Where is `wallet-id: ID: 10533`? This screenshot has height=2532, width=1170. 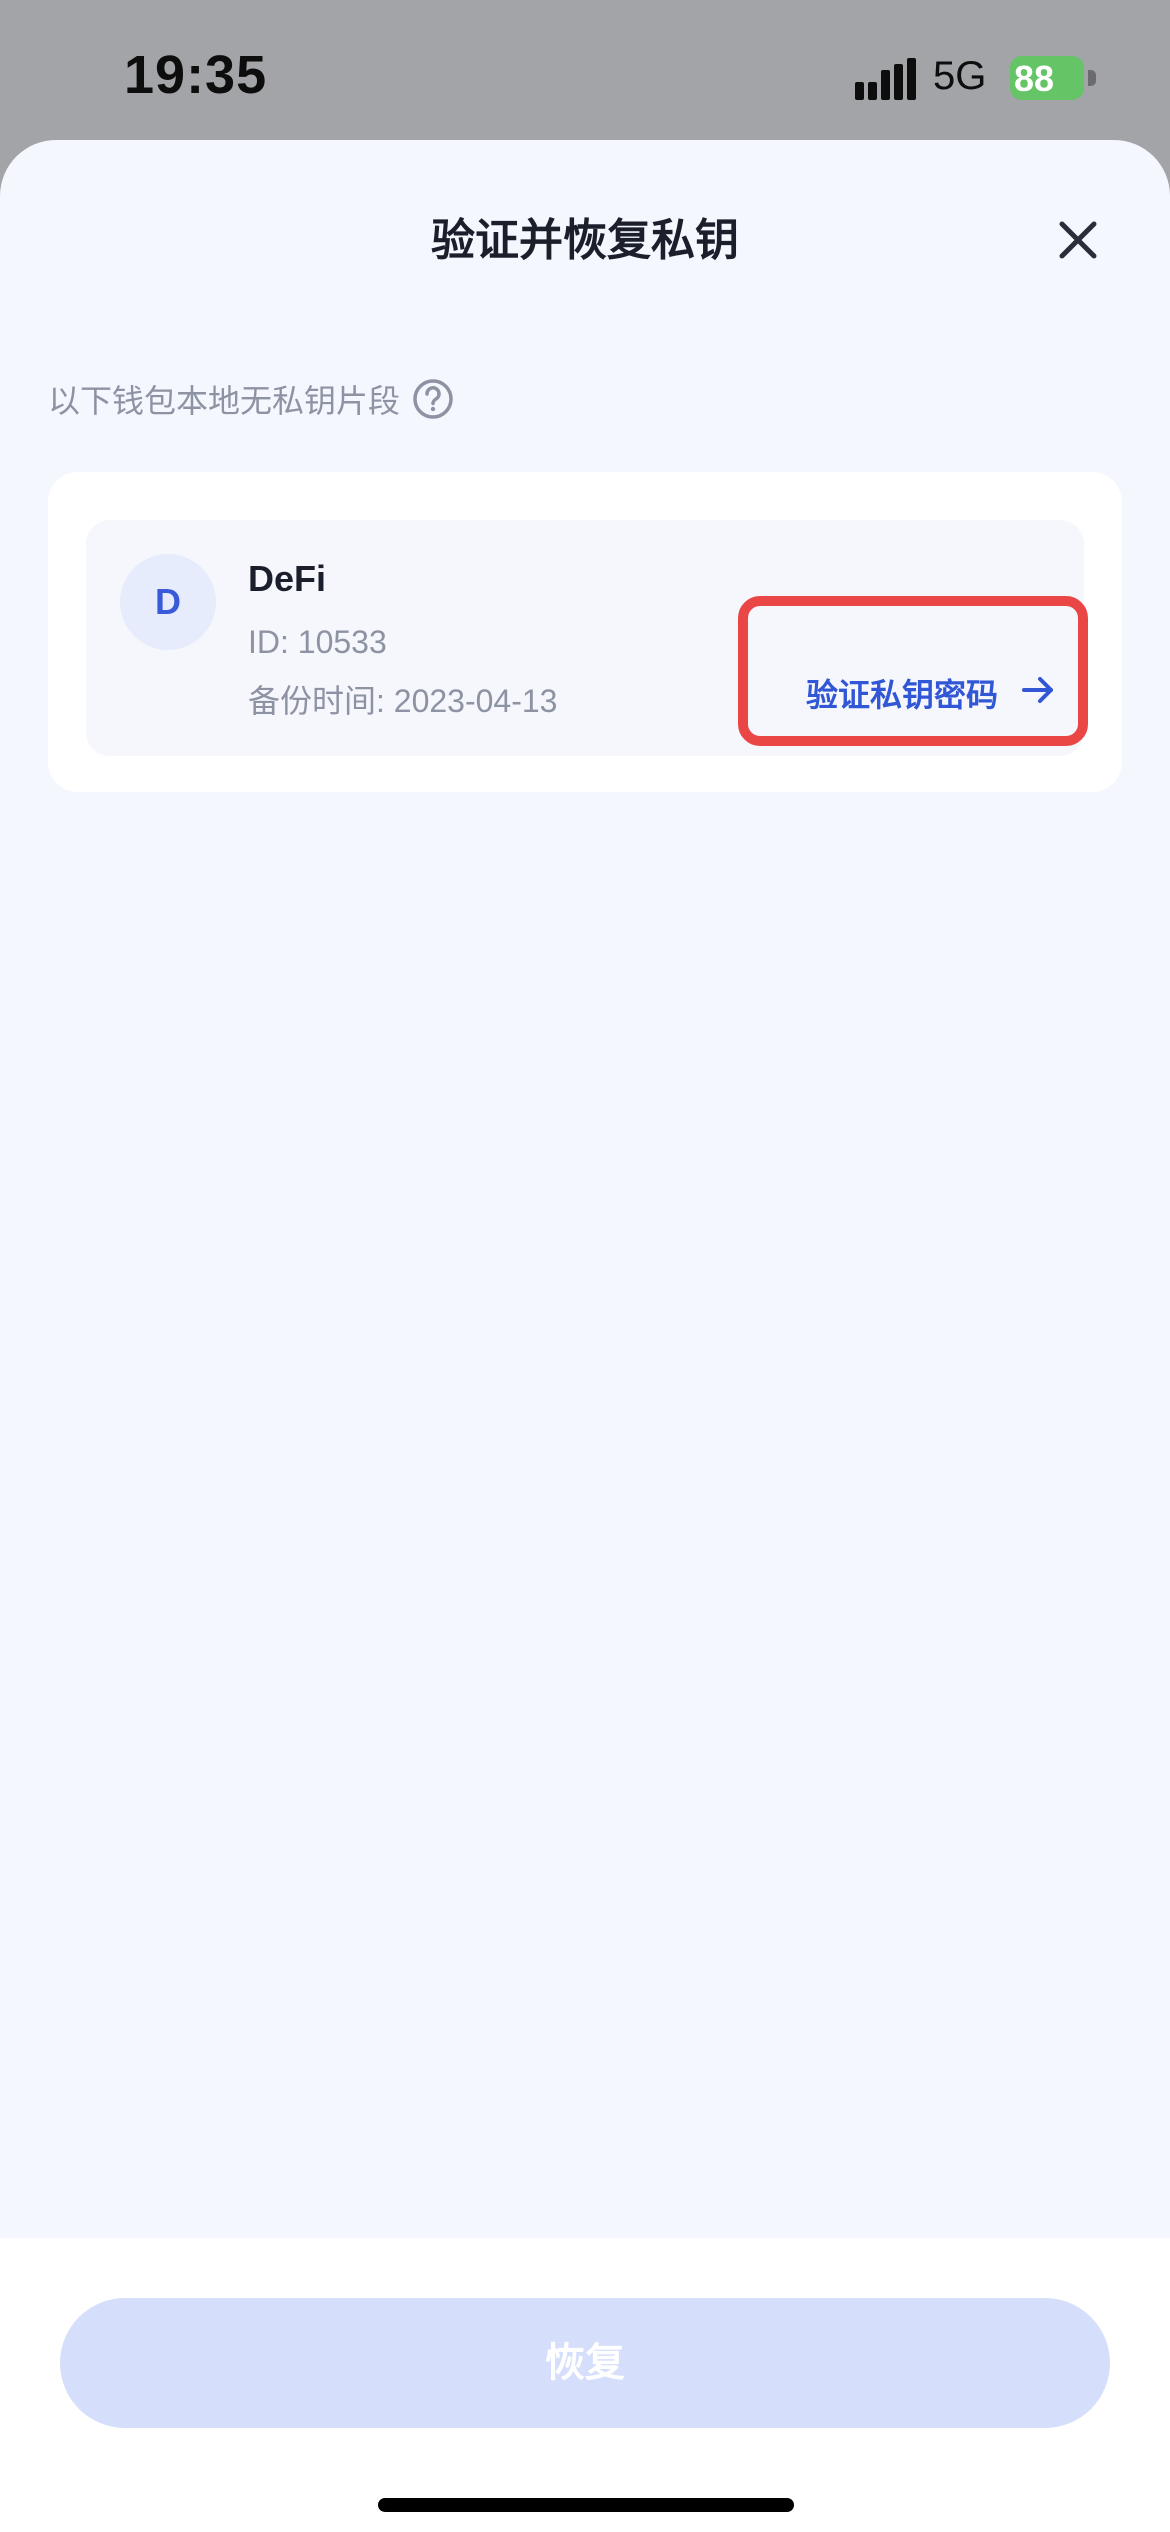
wallet-id: ID: 10533 is located at coordinates (317, 642).